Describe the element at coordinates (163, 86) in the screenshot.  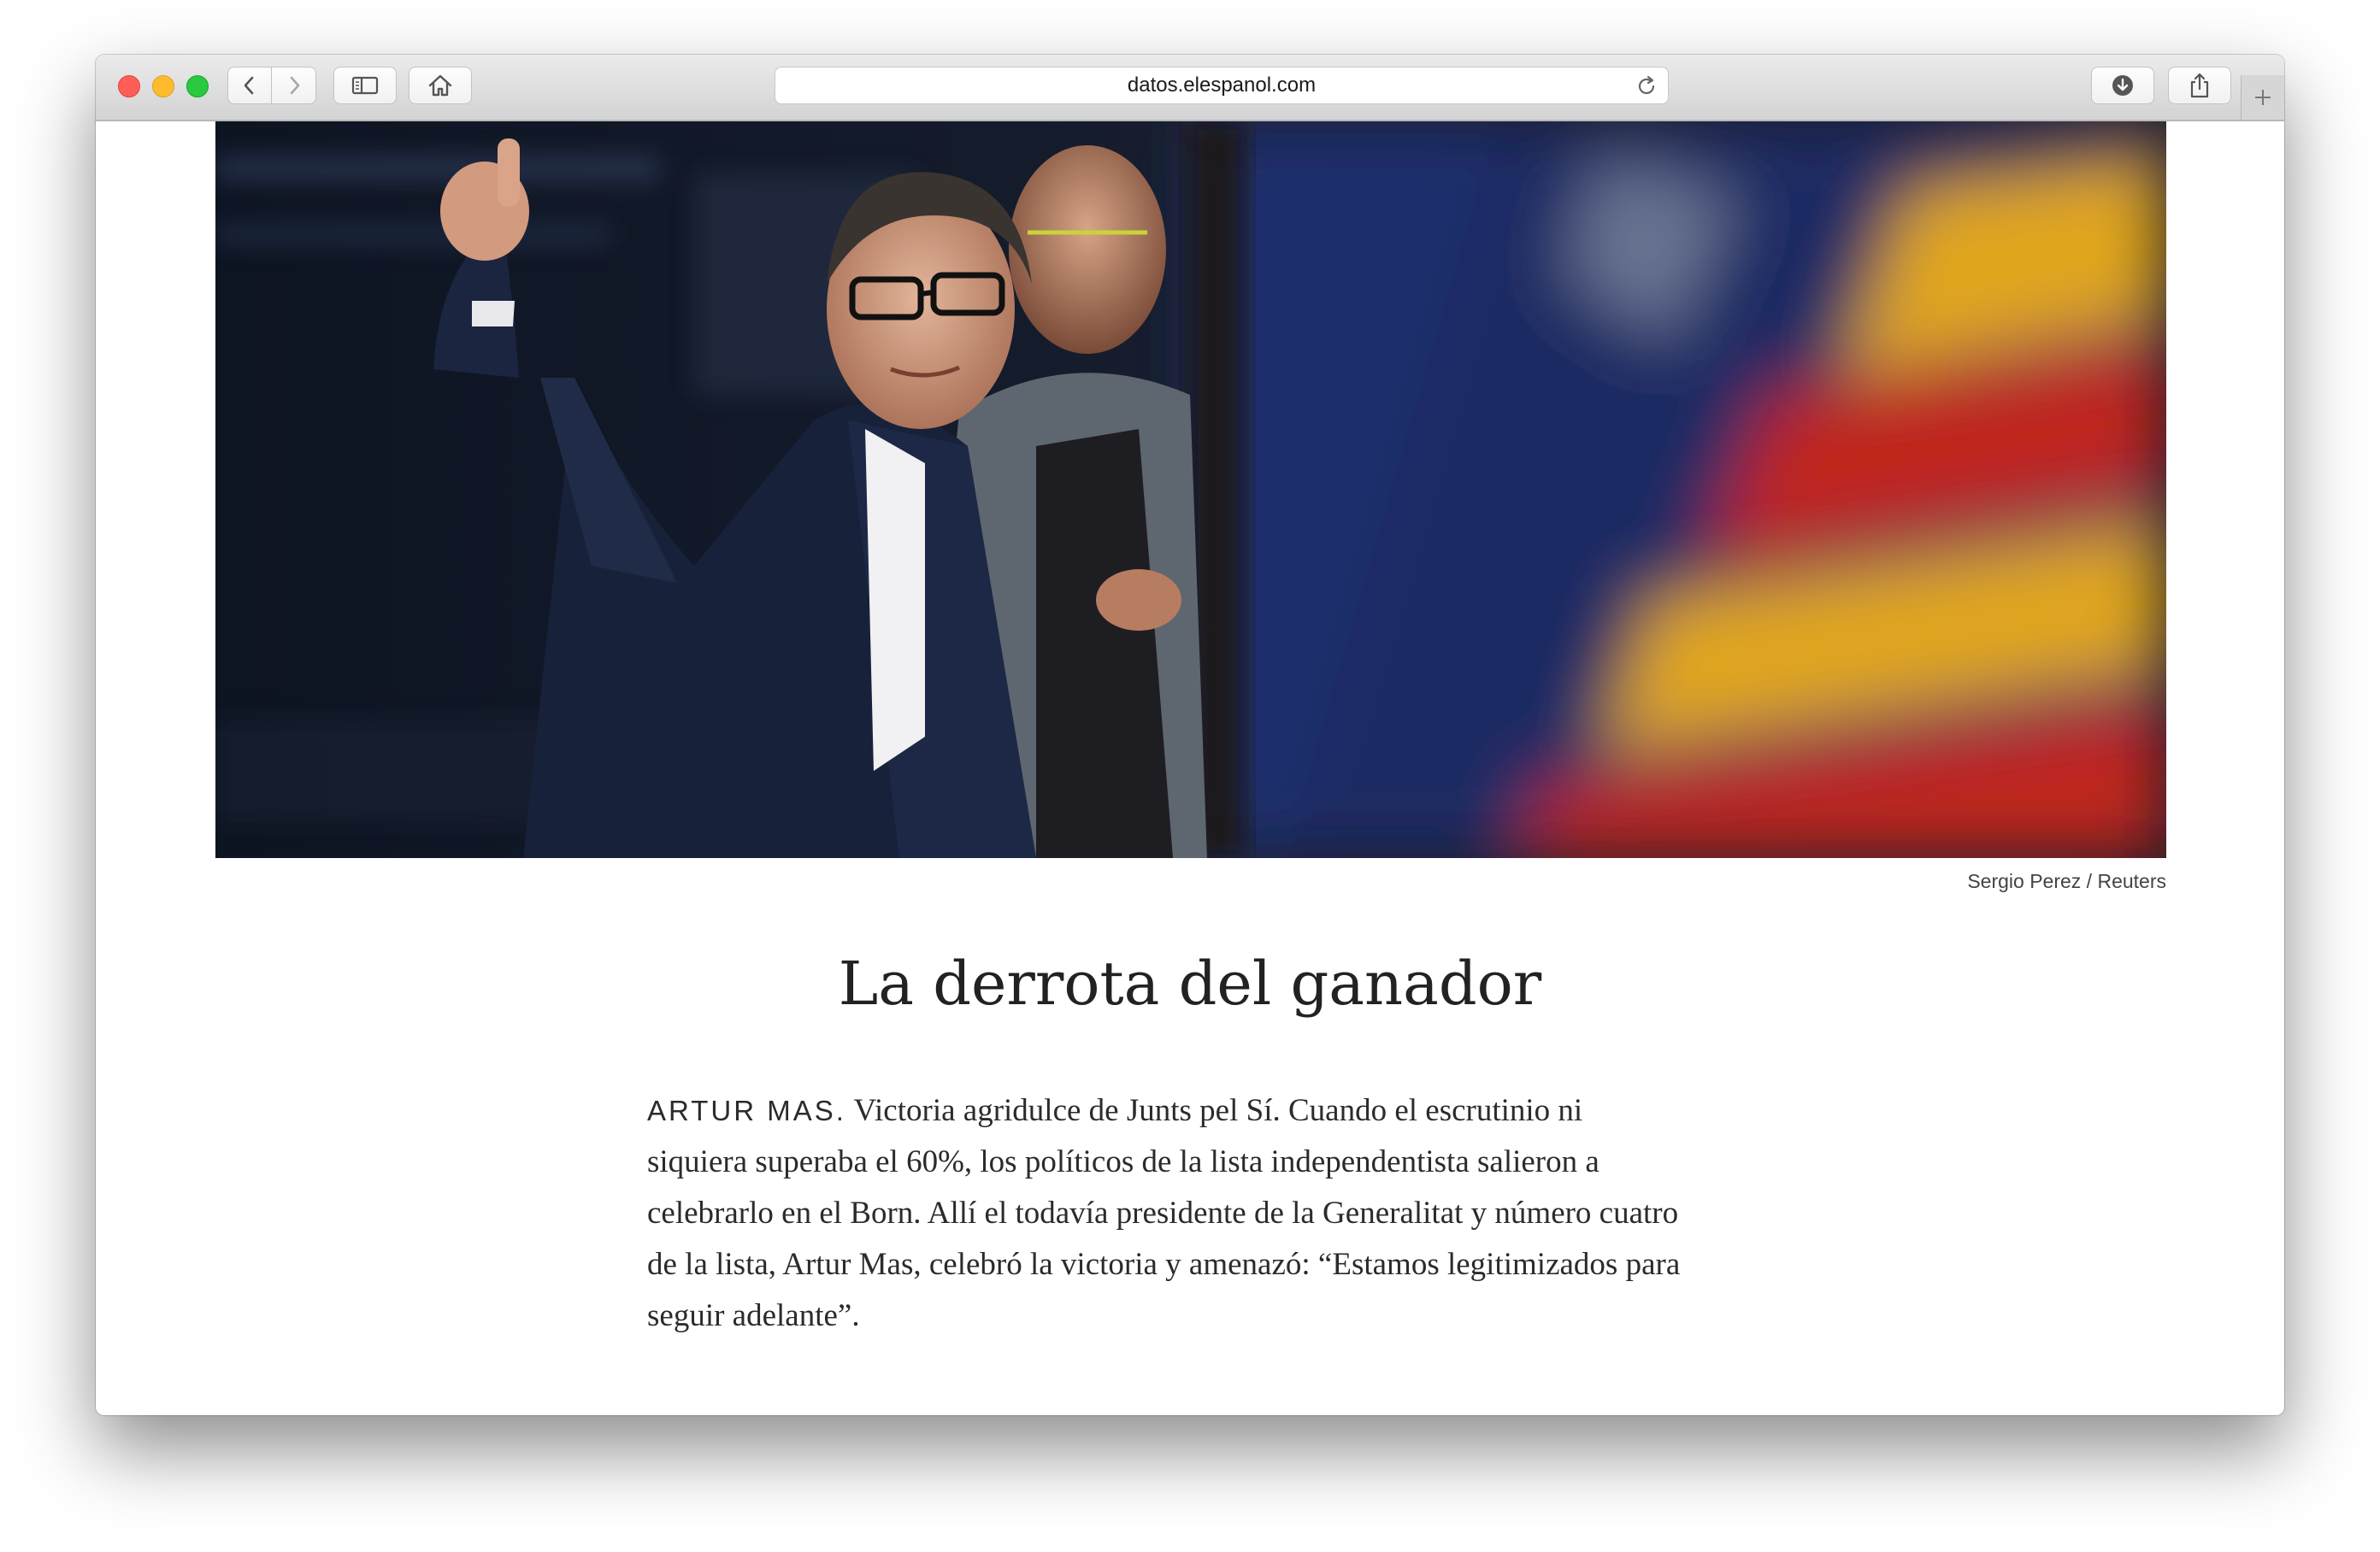
I see `minimize-window-button` at that location.